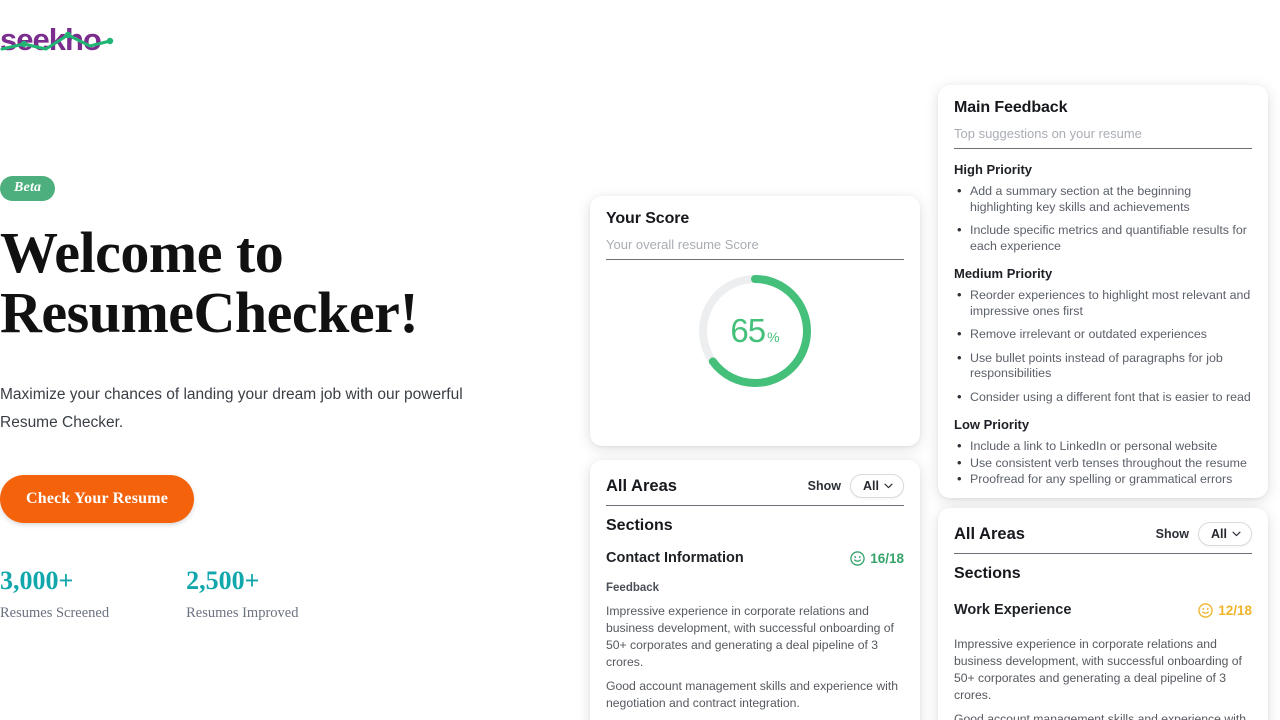 The height and width of the screenshot is (720, 1280). I want to click on score-donut-wrap: 65%, so click(755, 331).